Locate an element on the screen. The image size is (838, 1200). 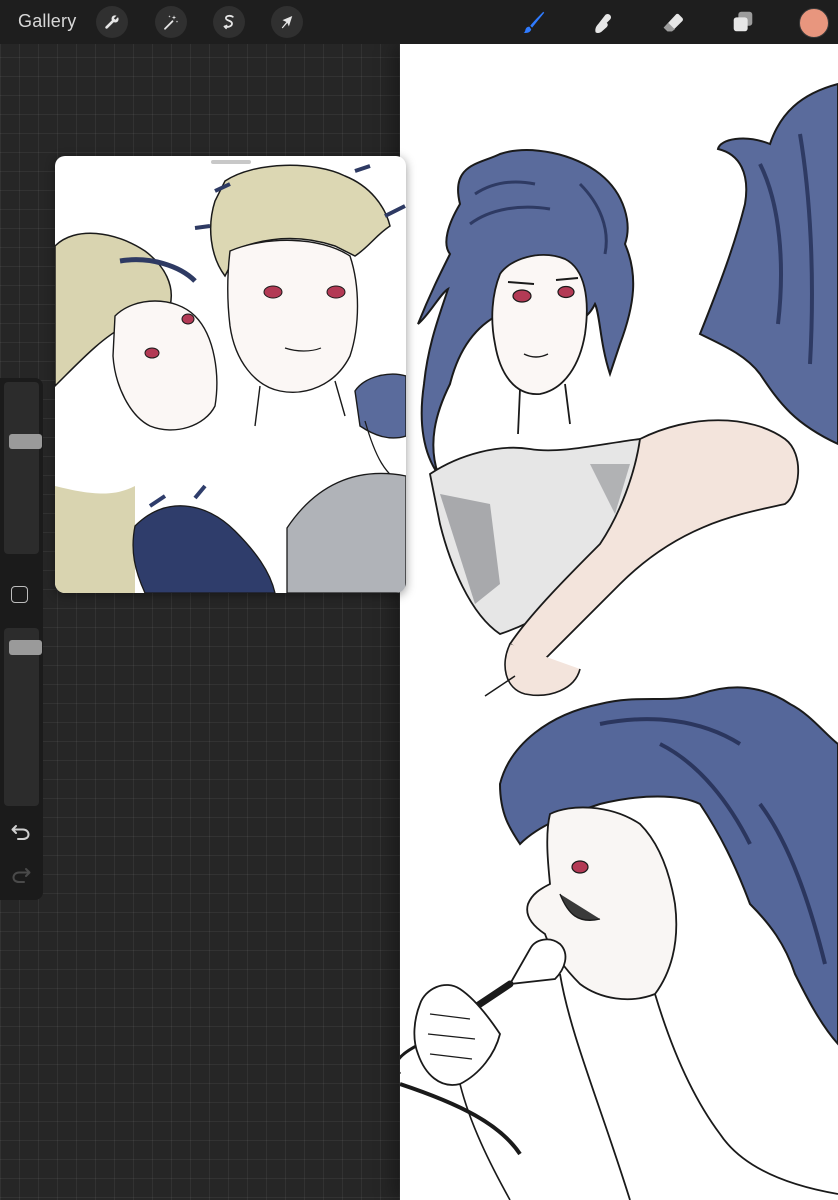
eraser-tool-button is located at coordinates (673, 22).